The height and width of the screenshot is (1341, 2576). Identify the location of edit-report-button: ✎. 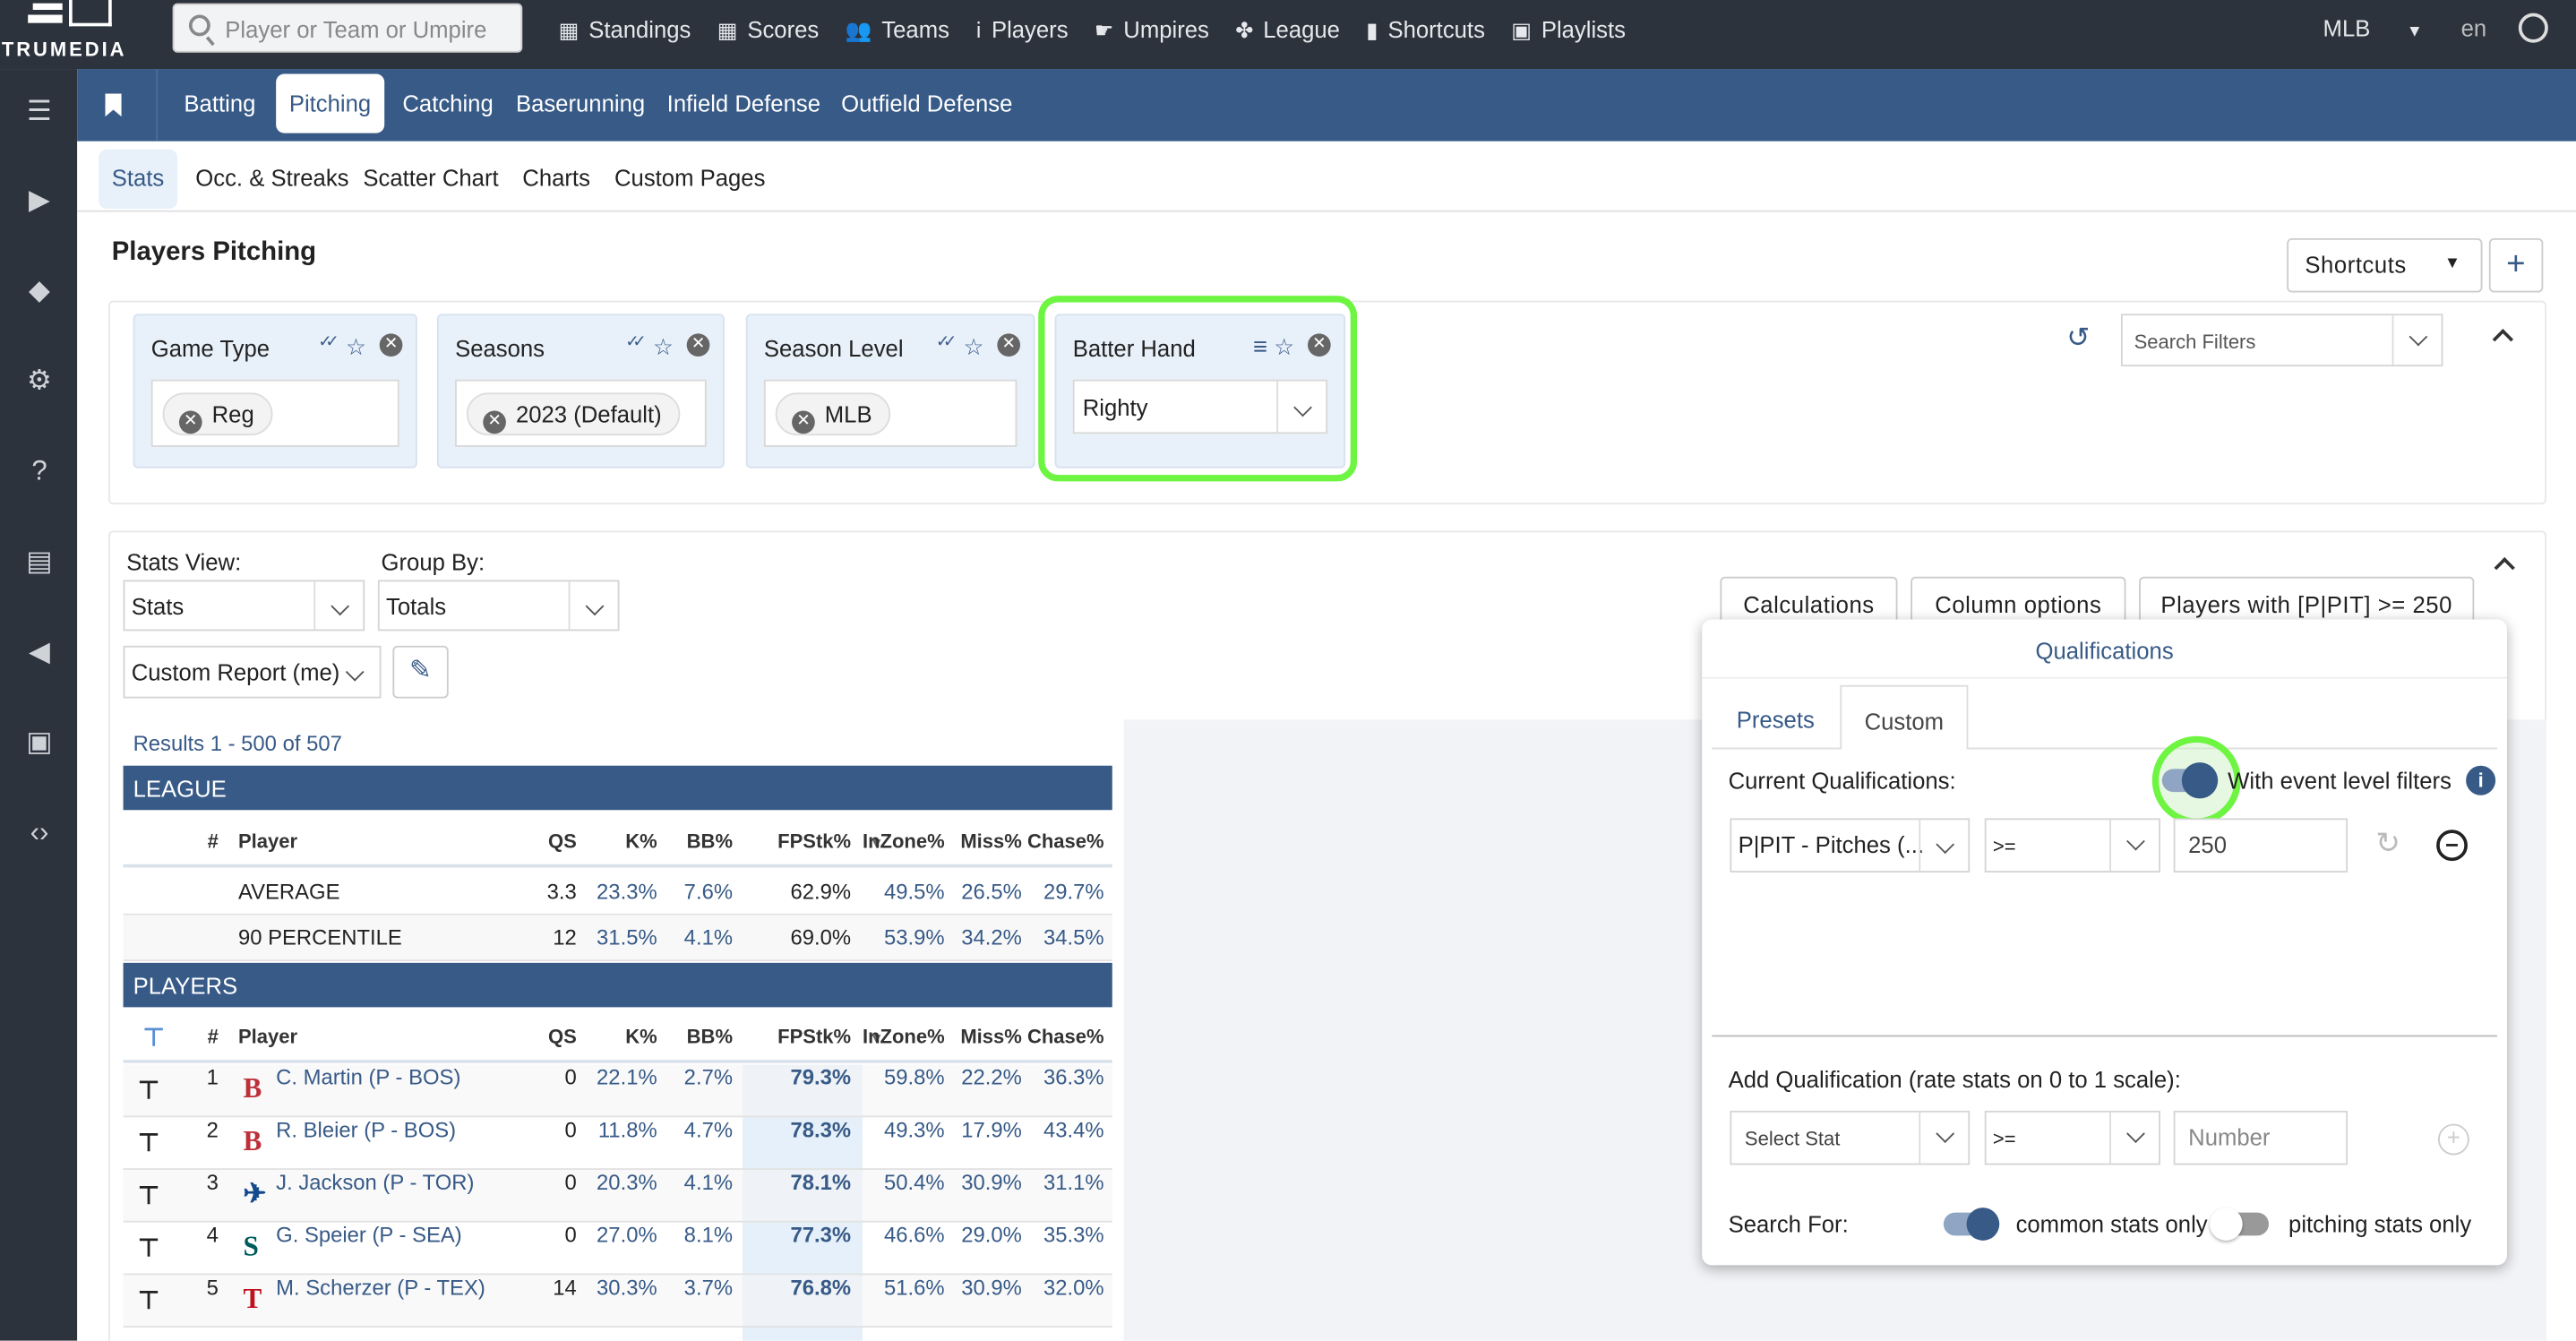
(420, 672).